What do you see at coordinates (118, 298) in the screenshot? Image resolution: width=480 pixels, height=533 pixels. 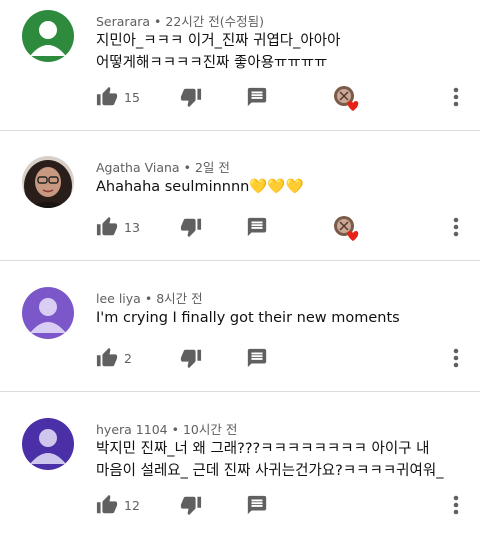 I see `author-name: lee liya` at bounding box center [118, 298].